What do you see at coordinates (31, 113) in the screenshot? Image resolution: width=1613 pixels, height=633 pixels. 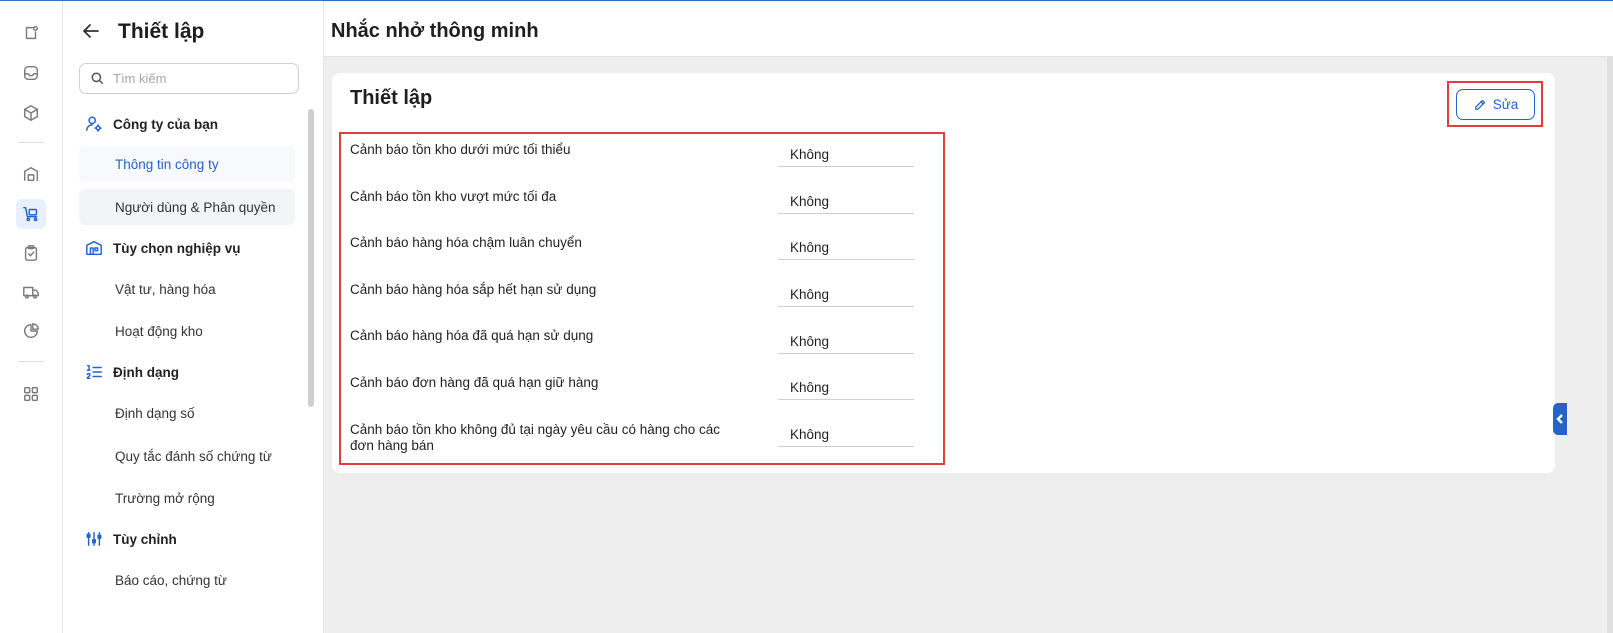 I see `box-icon` at bounding box center [31, 113].